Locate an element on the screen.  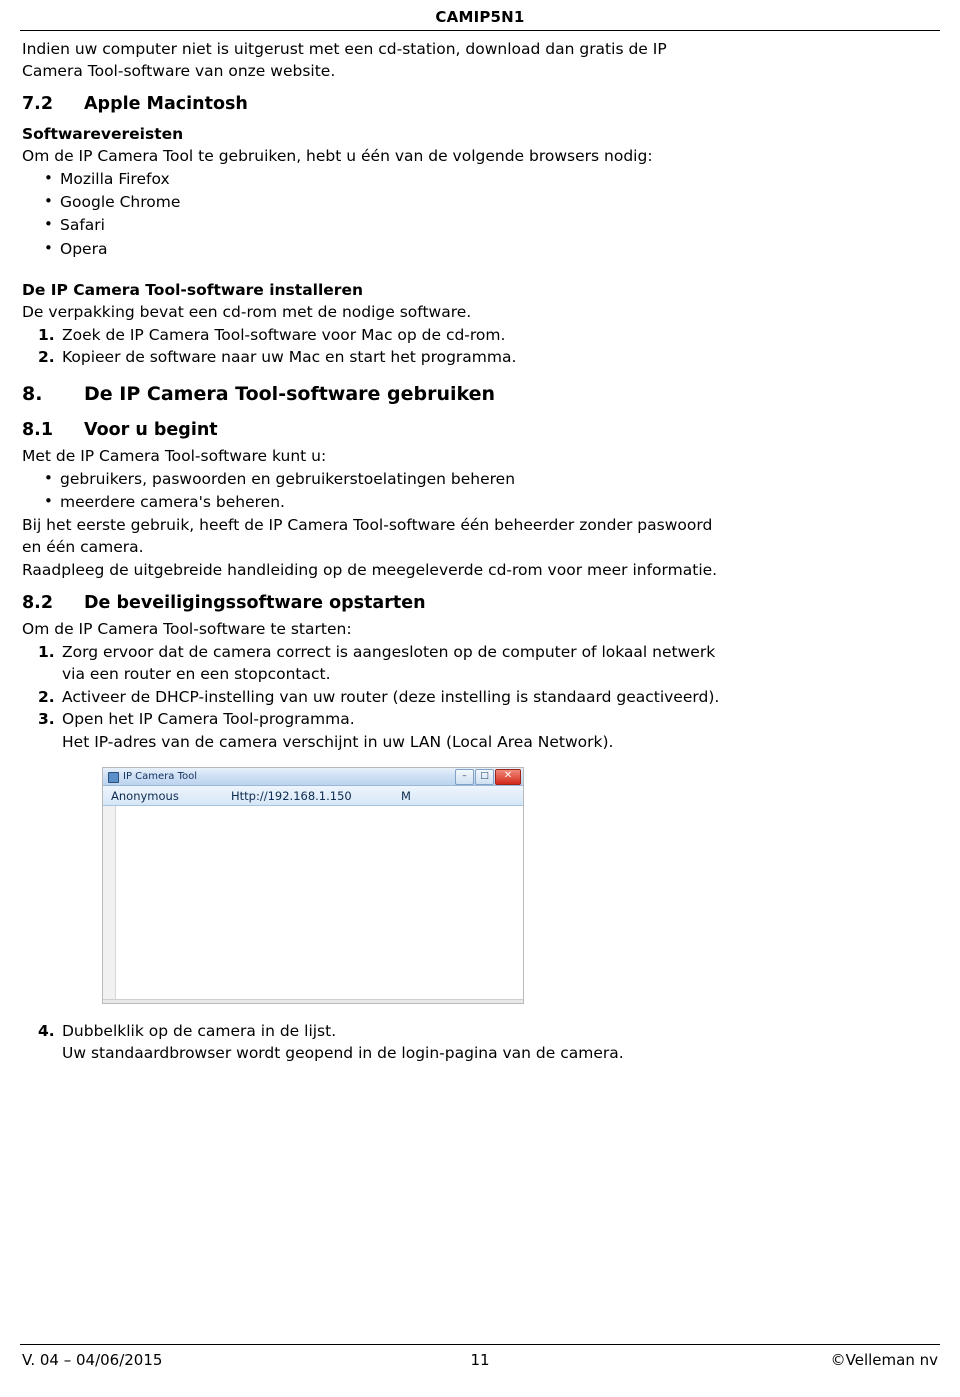
list-item: Opera is located at coordinates (372, 249).